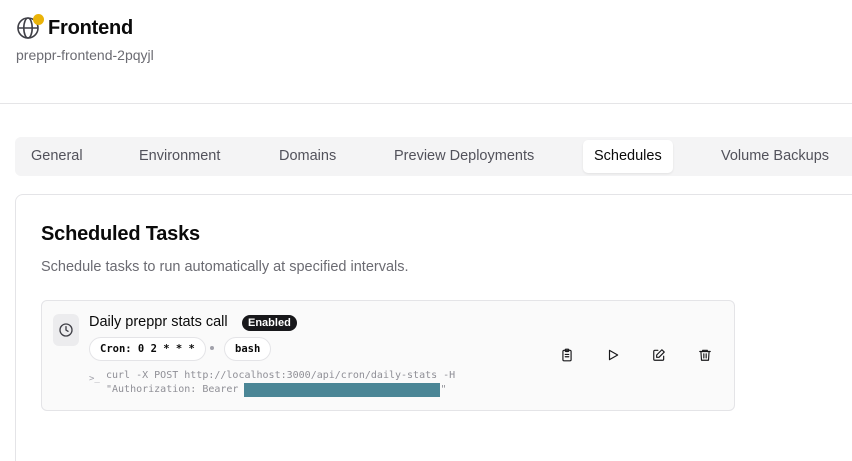 The image size is (852, 461). I want to click on tab-schedules: Schedules, so click(628, 156).